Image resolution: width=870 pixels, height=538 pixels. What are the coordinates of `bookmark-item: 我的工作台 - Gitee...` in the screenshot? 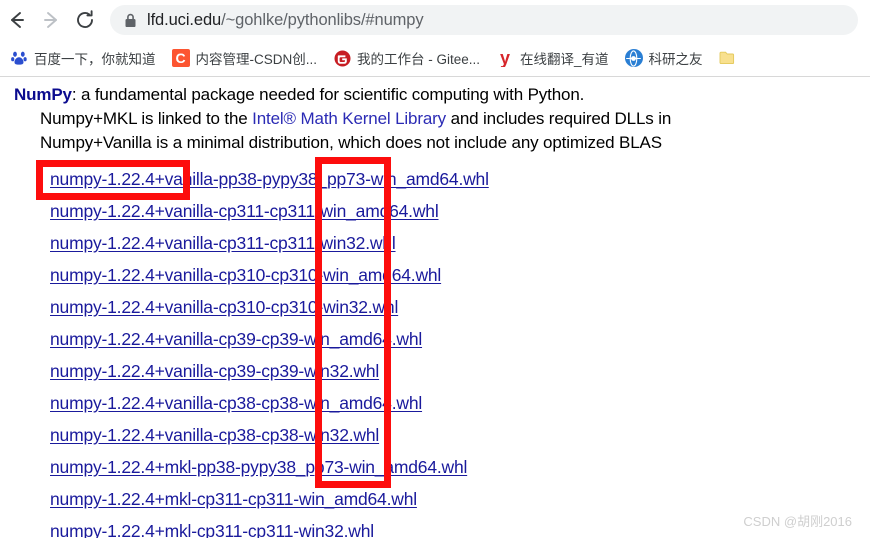 It's located at (406, 58).